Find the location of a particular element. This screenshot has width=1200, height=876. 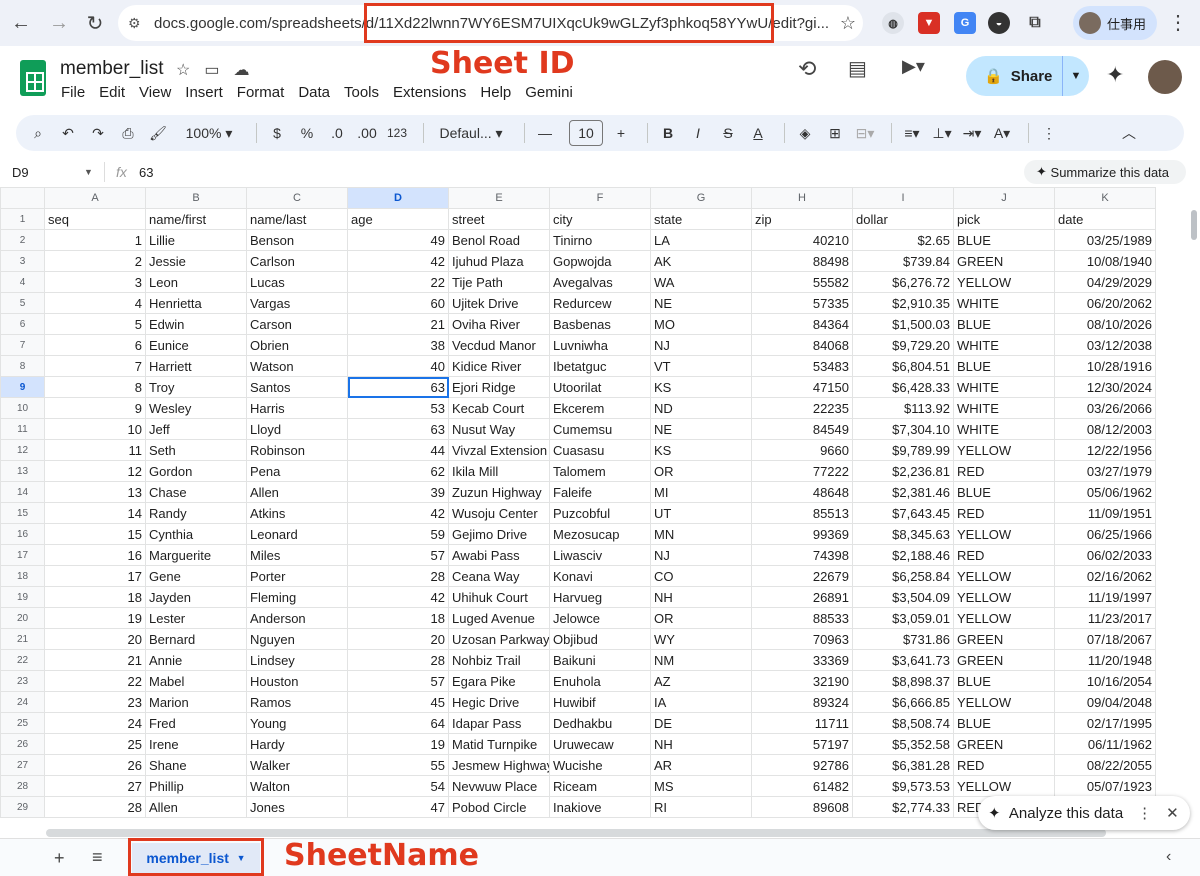

cell: Jones is located at coordinates (297, 807).